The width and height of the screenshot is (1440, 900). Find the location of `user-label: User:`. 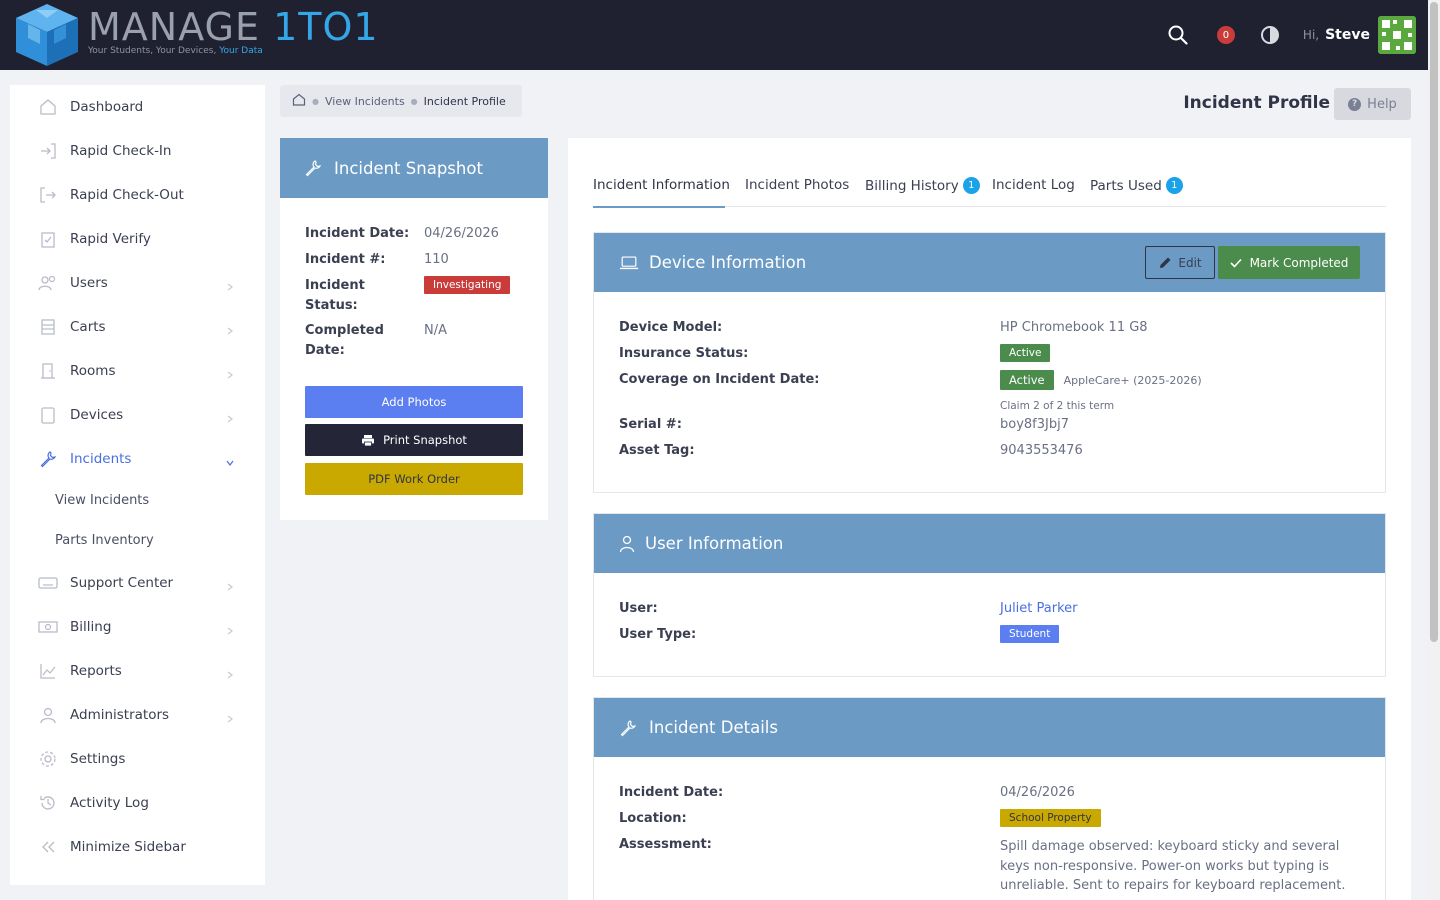

user-label: User: is located at coordinates (638, 608).